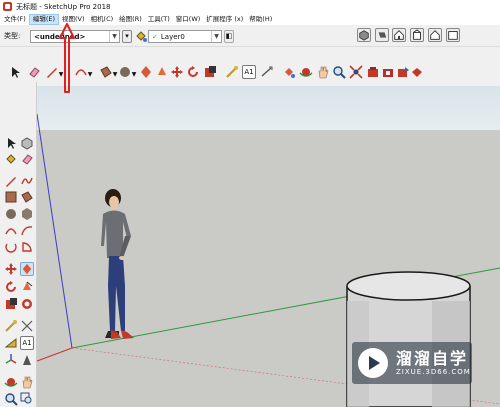  I want to click on back-view-icon, so click(435, 35).